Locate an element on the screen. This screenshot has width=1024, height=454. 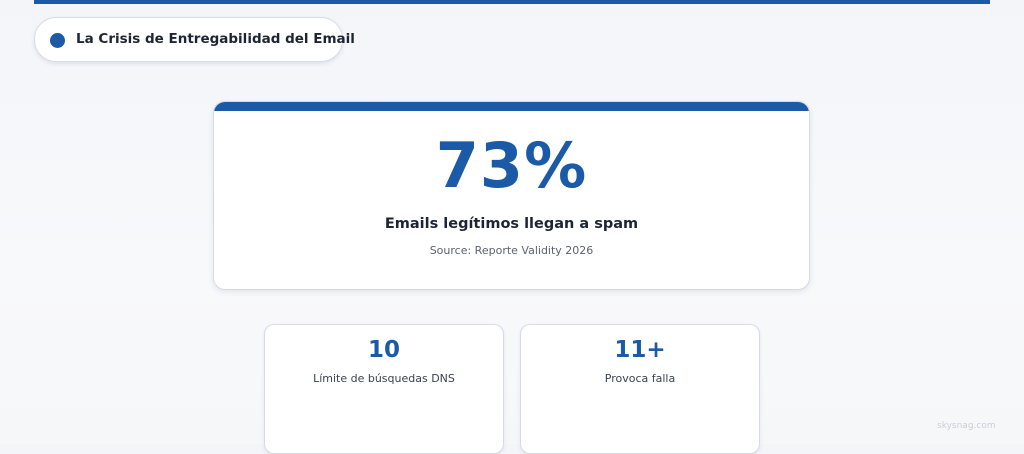
hero-stat-label: Emails legítimos llegan a spam is located at coordinates (511, 224).